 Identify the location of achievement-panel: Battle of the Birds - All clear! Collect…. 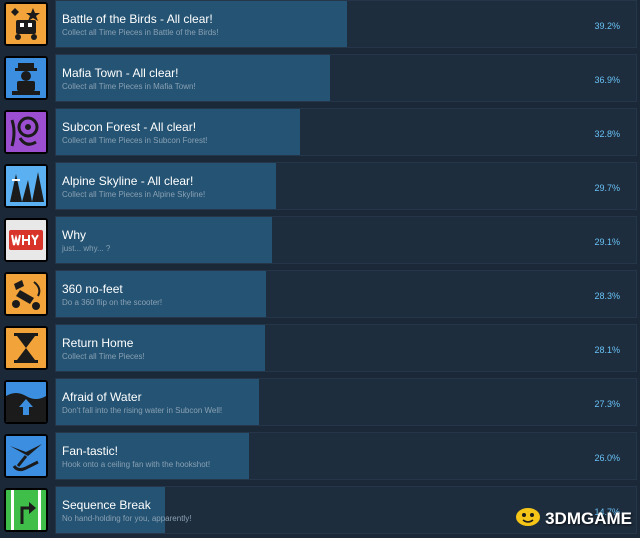
(346, 24).